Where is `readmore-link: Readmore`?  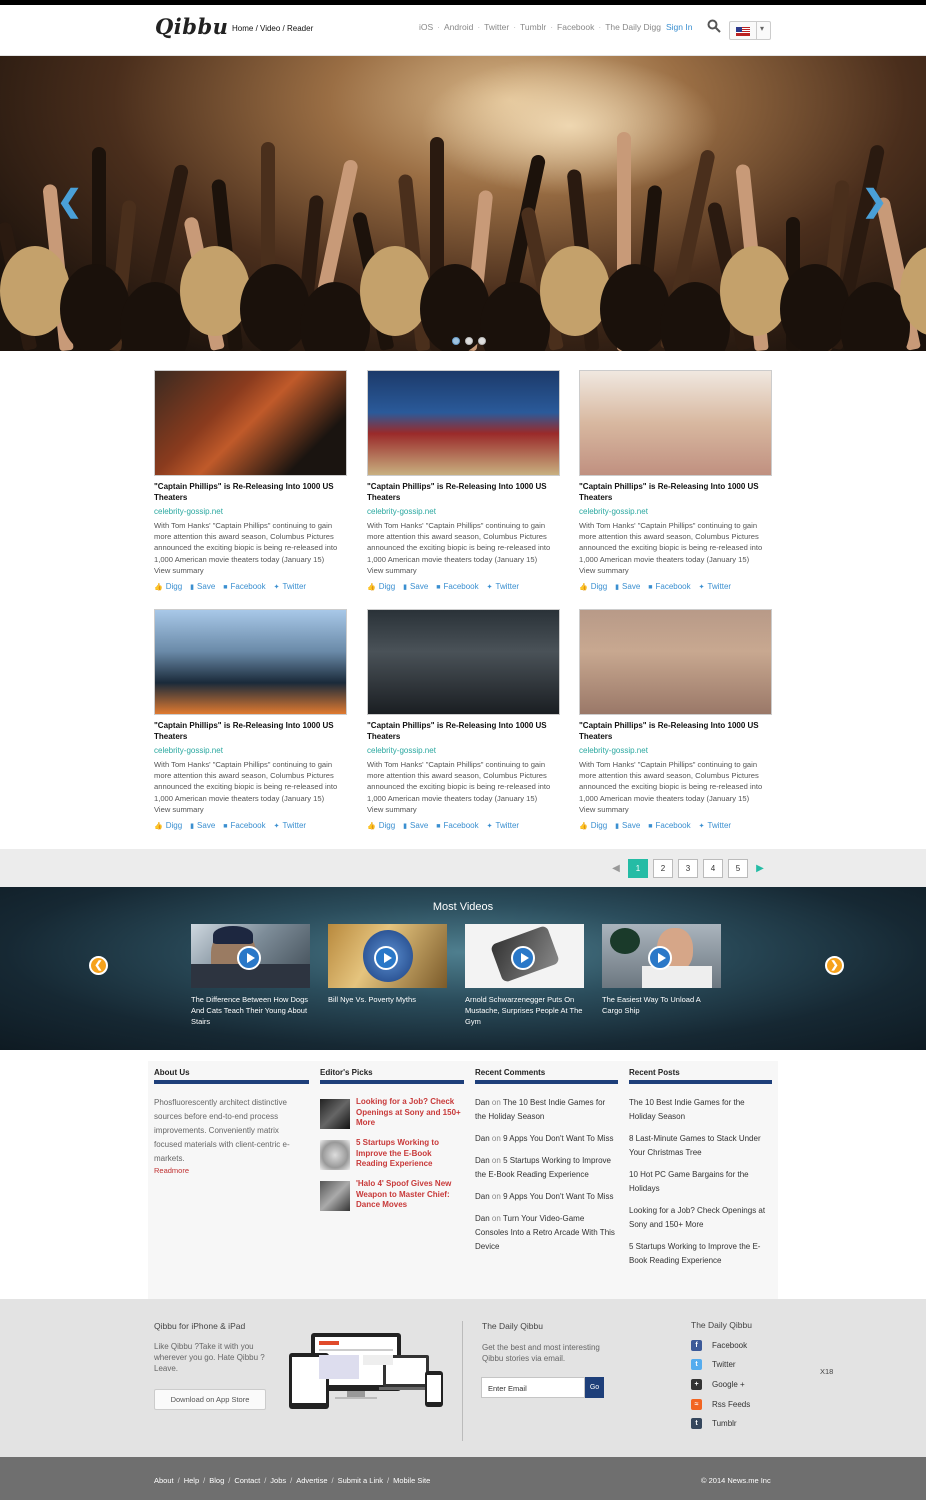 readmore-link: Readmore is located at coordinates (231, 1170).